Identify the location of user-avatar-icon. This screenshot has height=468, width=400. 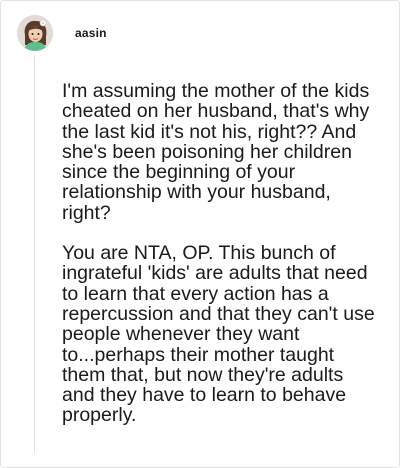
(35, 33).